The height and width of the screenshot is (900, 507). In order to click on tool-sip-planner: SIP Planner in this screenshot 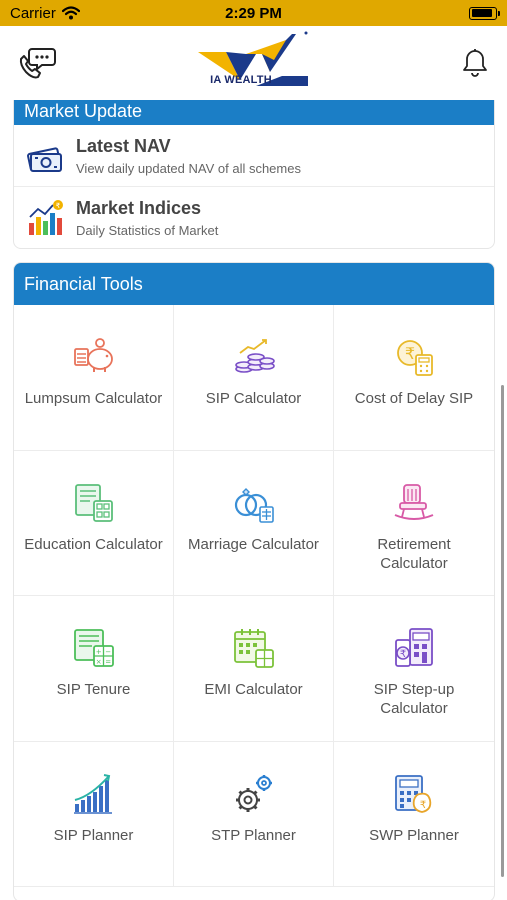, I will do `click(94, 814)`.